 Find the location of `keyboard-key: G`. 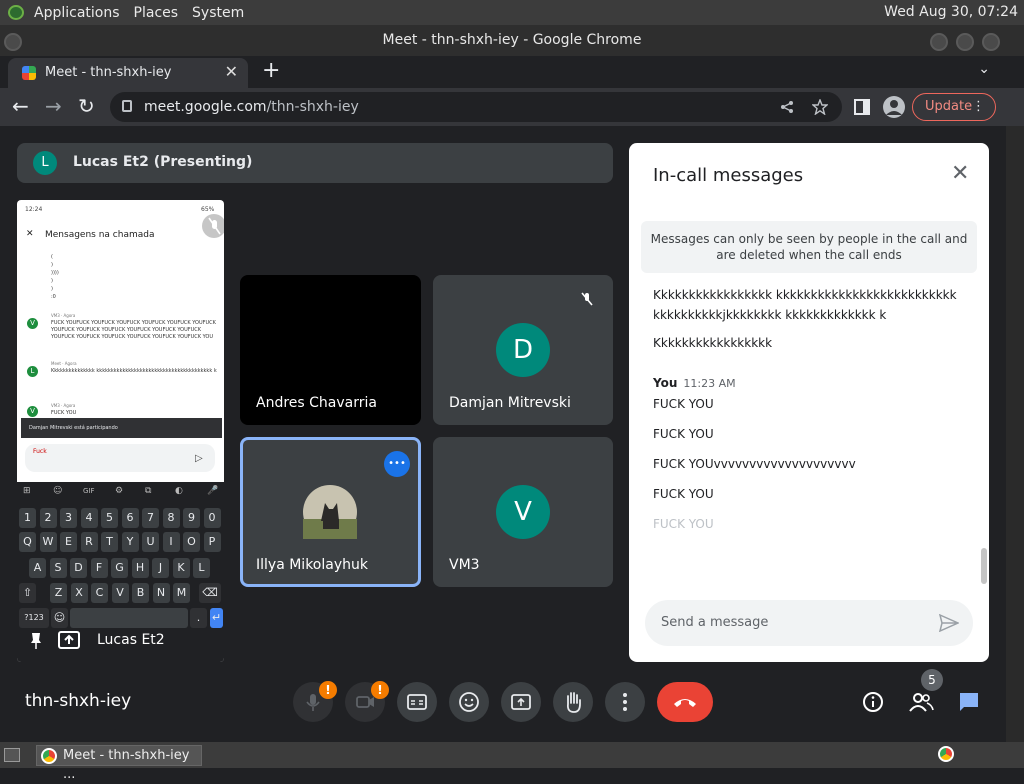

keyboard-key: G is located at coordinates (119, 568).